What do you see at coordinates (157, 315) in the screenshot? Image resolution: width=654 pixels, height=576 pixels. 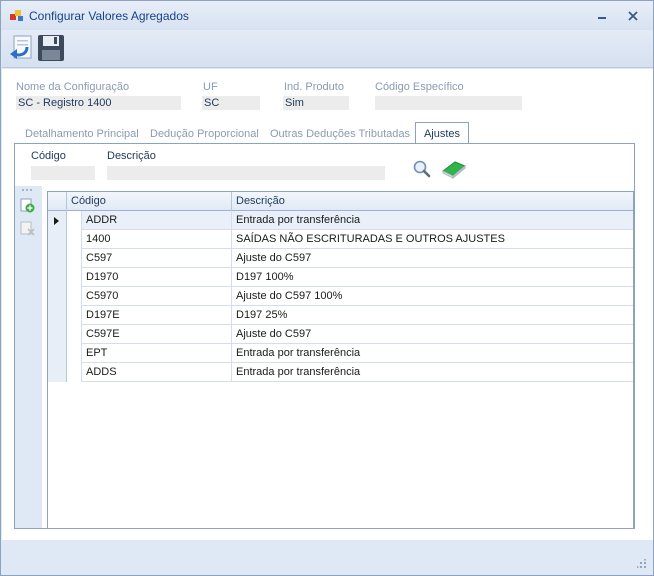 I see `cell-codigo: D197E` at bounding box center [157, 315].